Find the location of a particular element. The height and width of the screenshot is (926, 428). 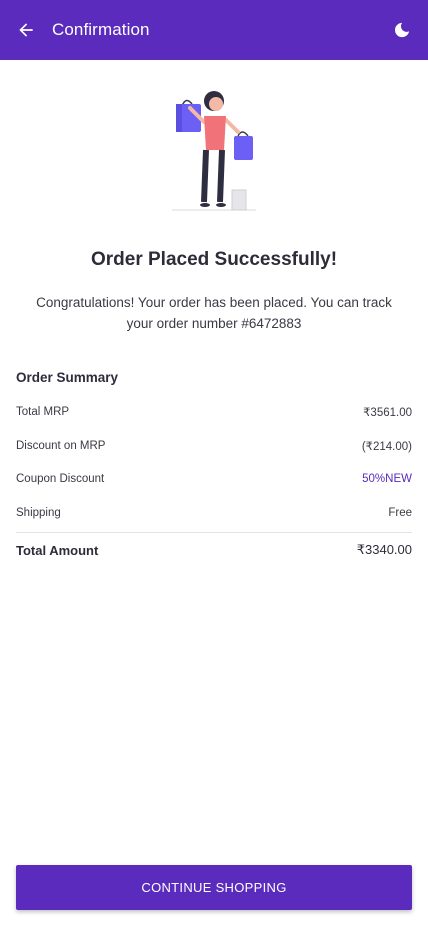

order-success-heading: Order Placed Successfully! is located at coordinates (214, 259).